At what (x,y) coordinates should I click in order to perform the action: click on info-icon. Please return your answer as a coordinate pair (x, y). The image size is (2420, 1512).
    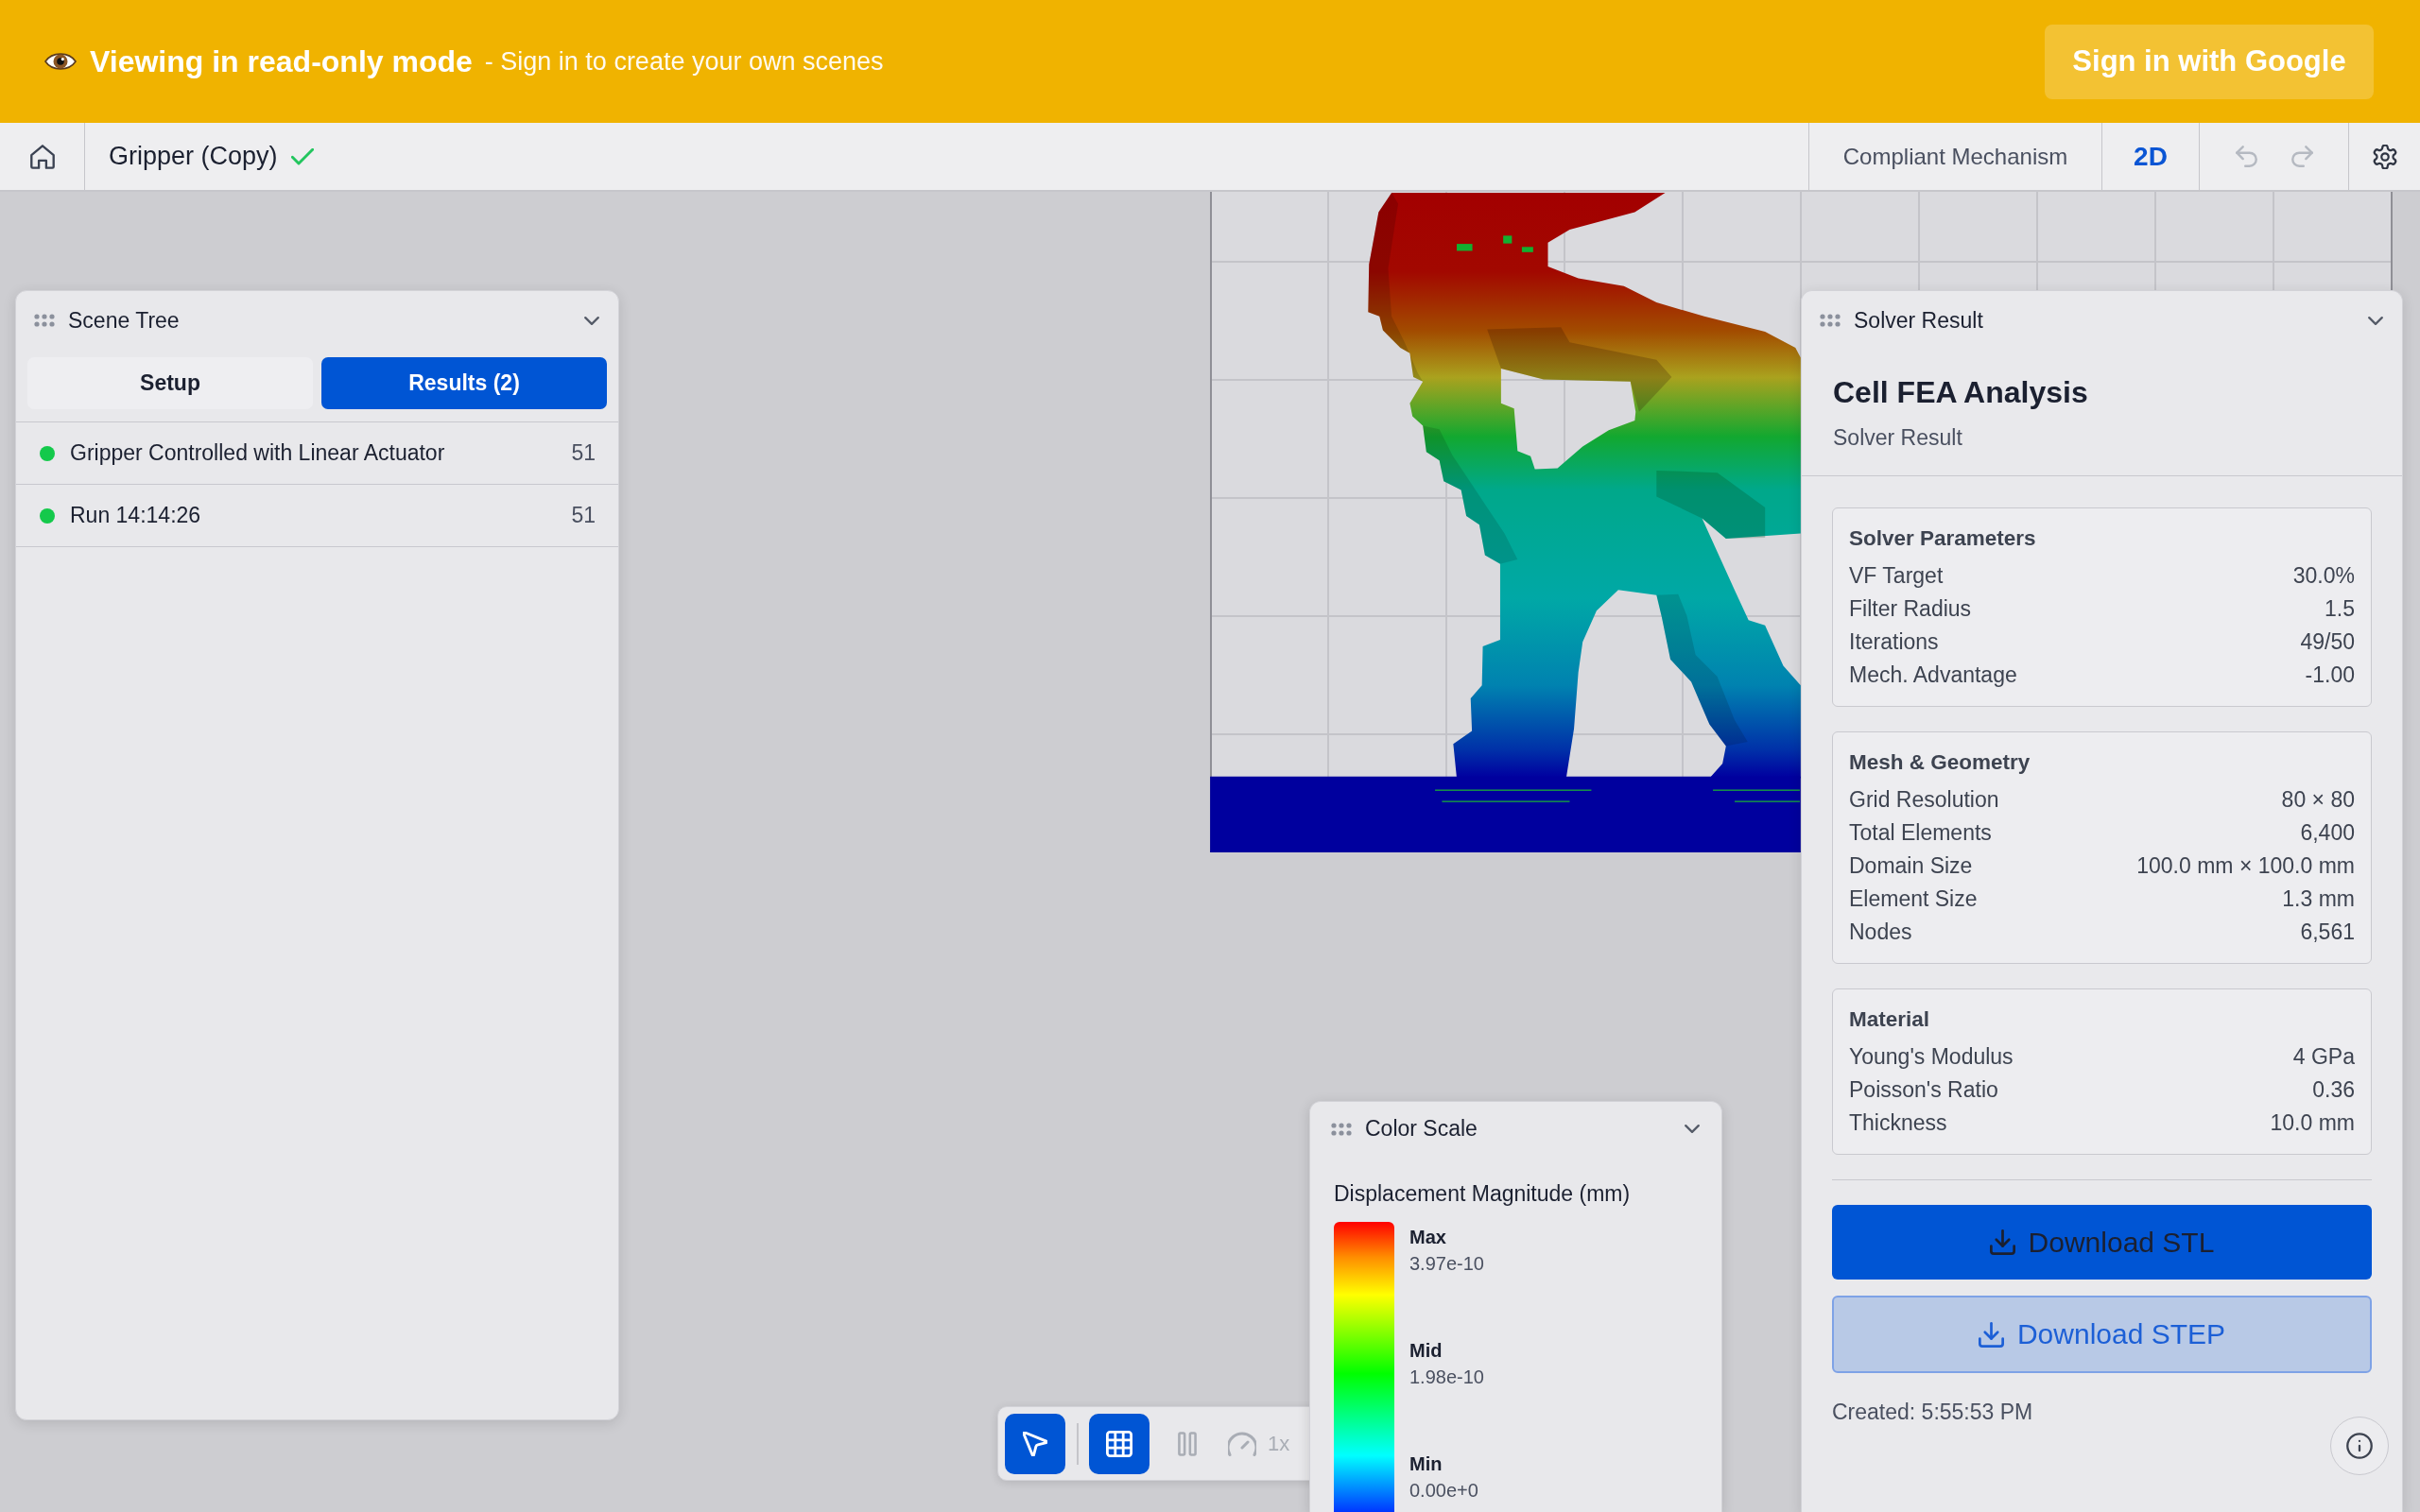
    Looking at the image, I should click on (2359, 1446).